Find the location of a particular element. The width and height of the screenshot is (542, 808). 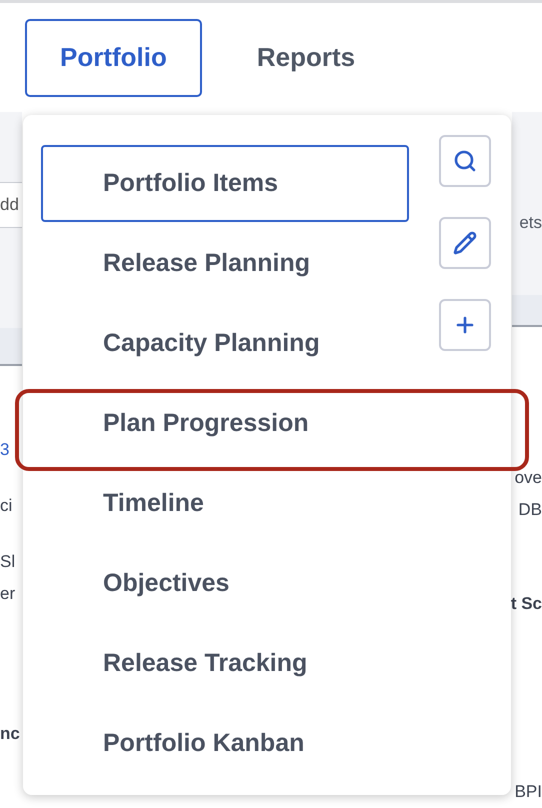

table-text: t Sc is located at coordinates (526, 604).